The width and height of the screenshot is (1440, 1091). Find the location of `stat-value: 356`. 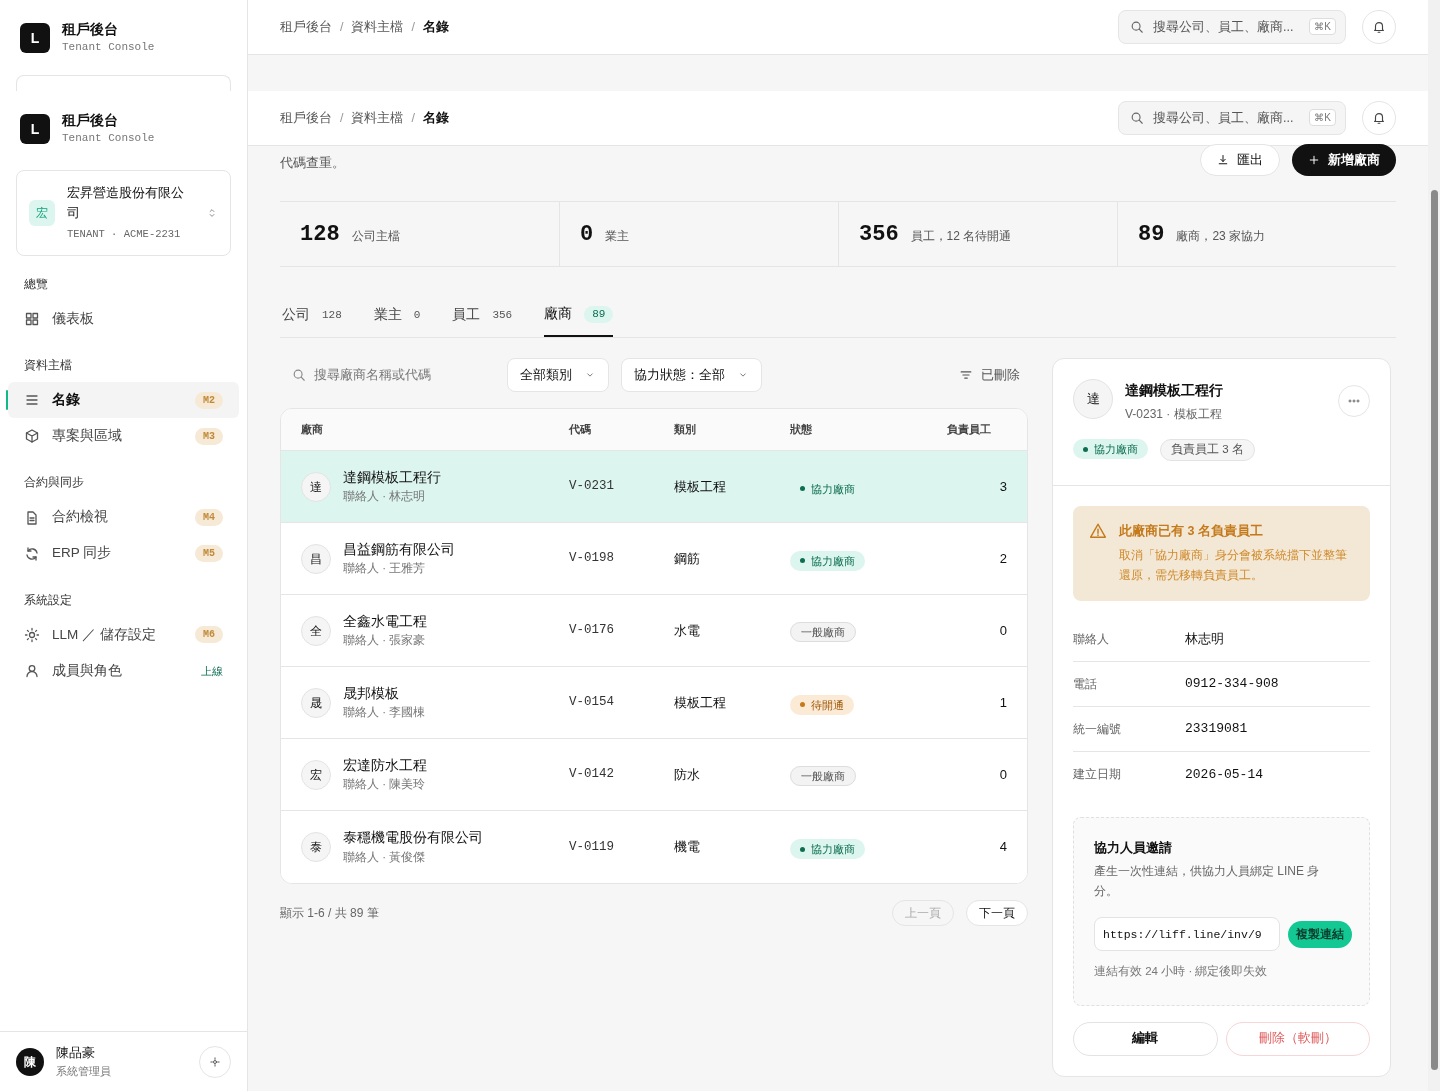

stat-value: 356 is located at coordinates (879, 234).